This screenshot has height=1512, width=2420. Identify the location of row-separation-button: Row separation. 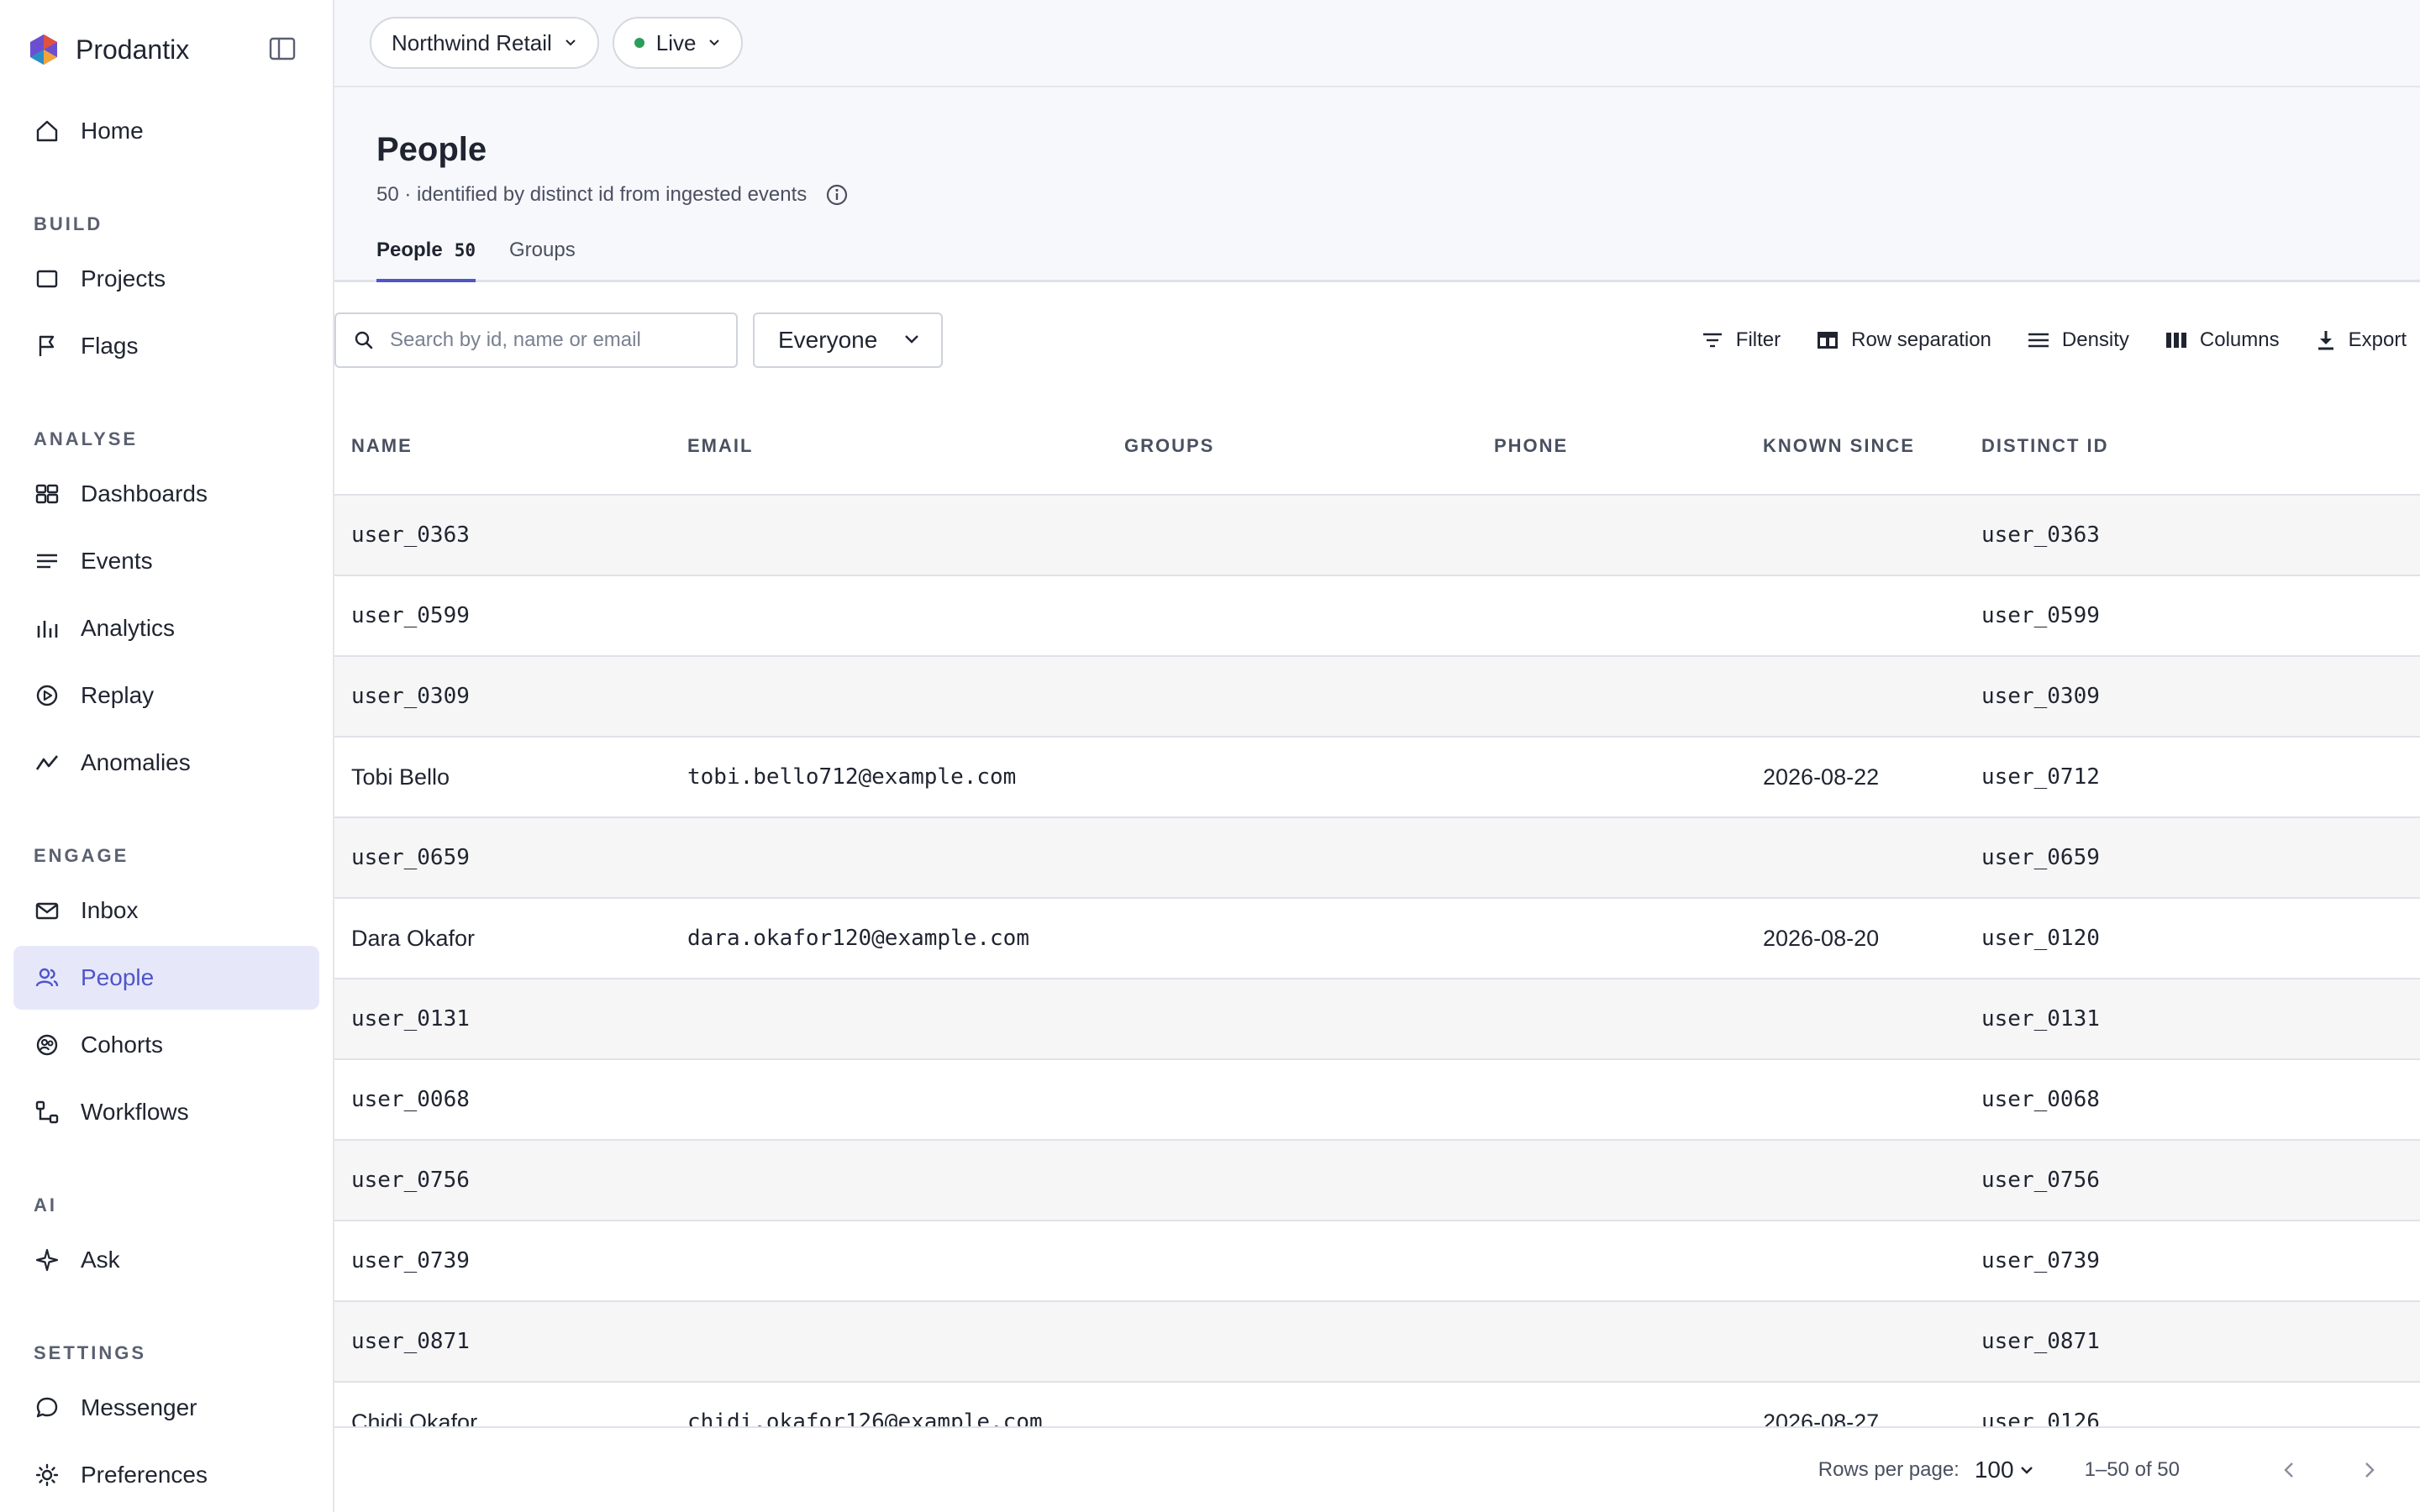
(1904, 340).